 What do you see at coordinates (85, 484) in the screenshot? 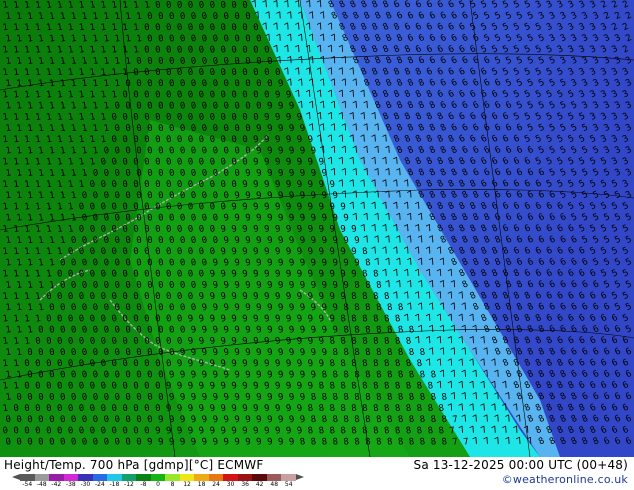
I see `legend-tick-label: -30` at bounding box center [85, 484].